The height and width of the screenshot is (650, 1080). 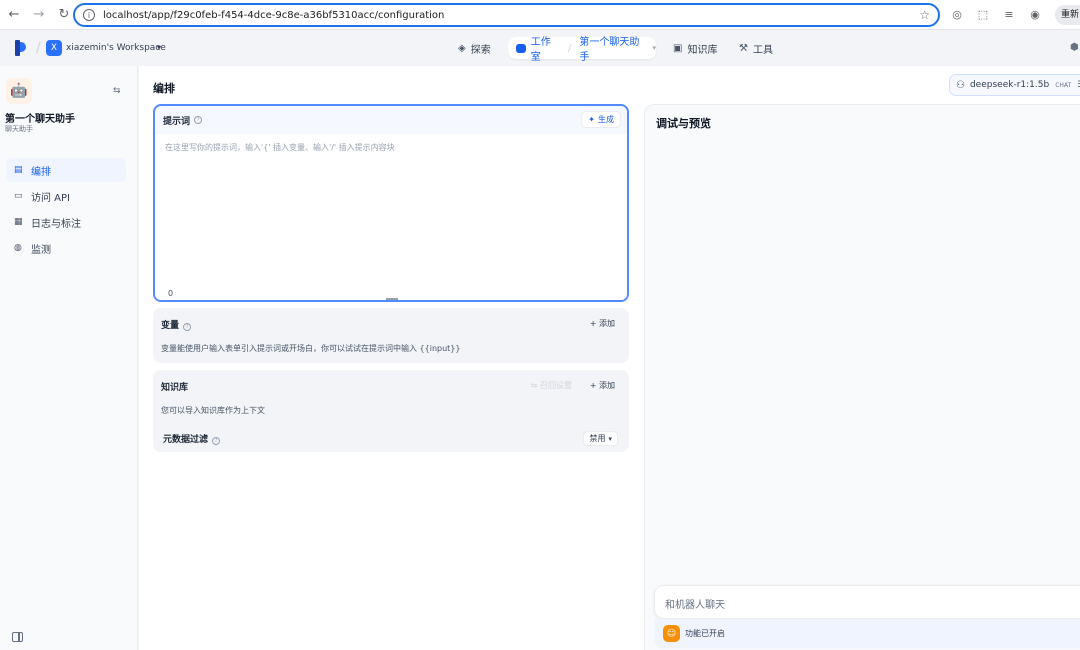 What do you see at coordinates (613, 48) in the screenshot?
I see `current-app-label: 第一个聊天助手` at bounding box center [613, 48].